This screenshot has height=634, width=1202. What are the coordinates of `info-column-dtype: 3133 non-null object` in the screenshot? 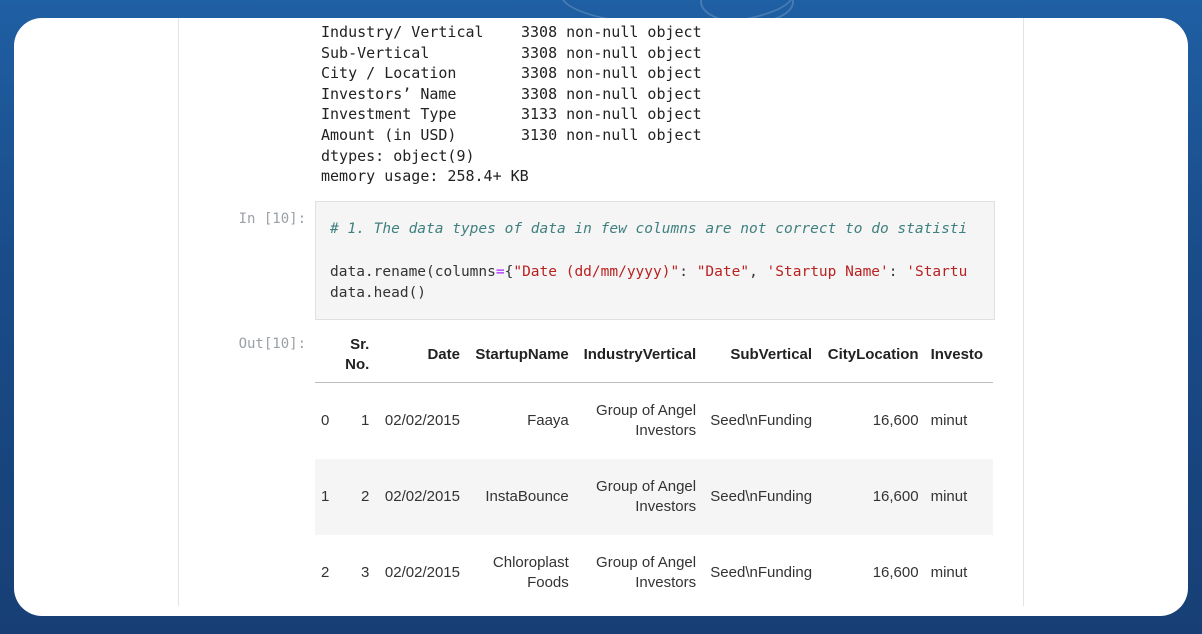 It's located at (611, 114).